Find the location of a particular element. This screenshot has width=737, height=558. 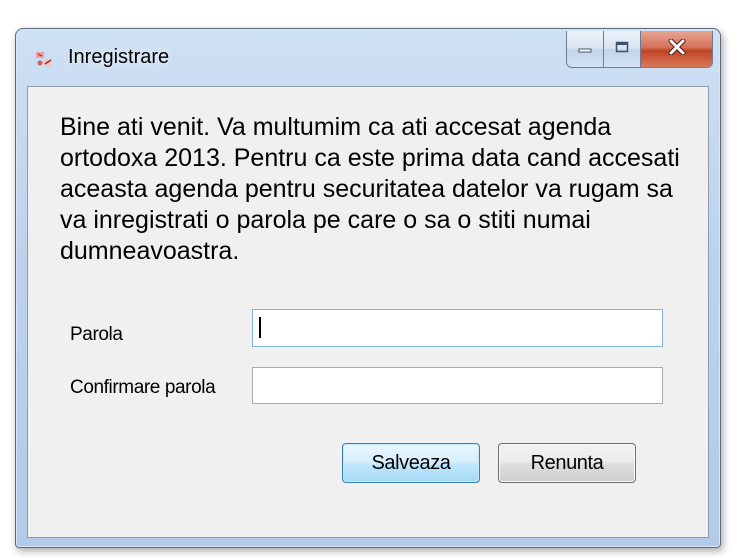

caption-buttons is located at coordinates (639, 49).